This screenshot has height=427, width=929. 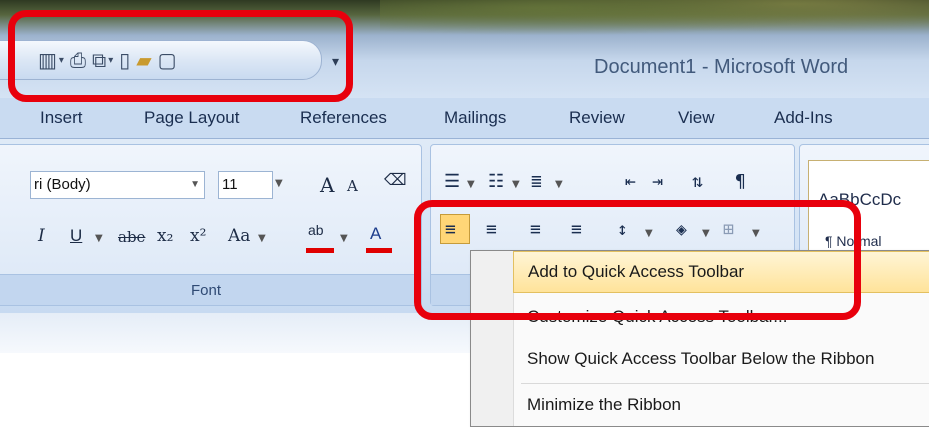 What do you see at coordinates (230, 184) in the screenshot?
I see `font-size-value: 11` at bounding box center [230, 184].